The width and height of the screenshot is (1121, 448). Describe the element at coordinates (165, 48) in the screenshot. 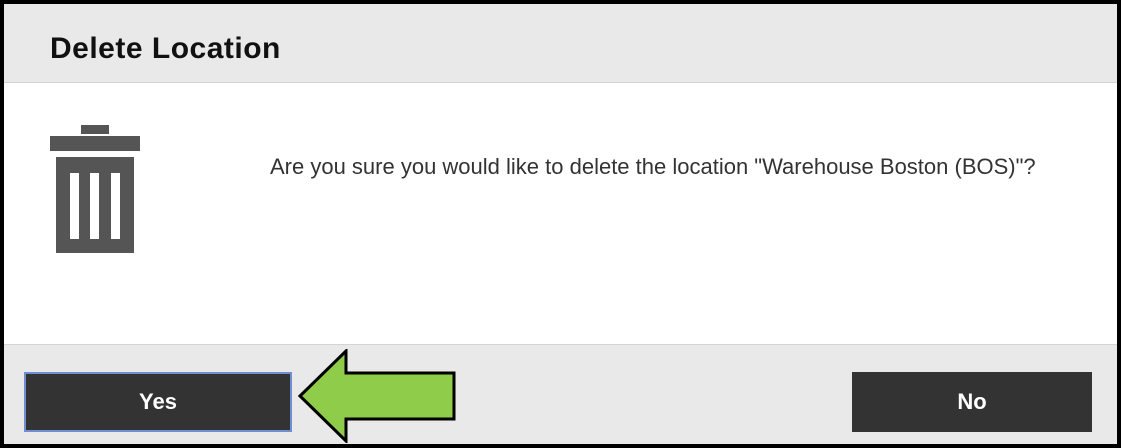

I see `dialog-title: Delete Location` at that location.